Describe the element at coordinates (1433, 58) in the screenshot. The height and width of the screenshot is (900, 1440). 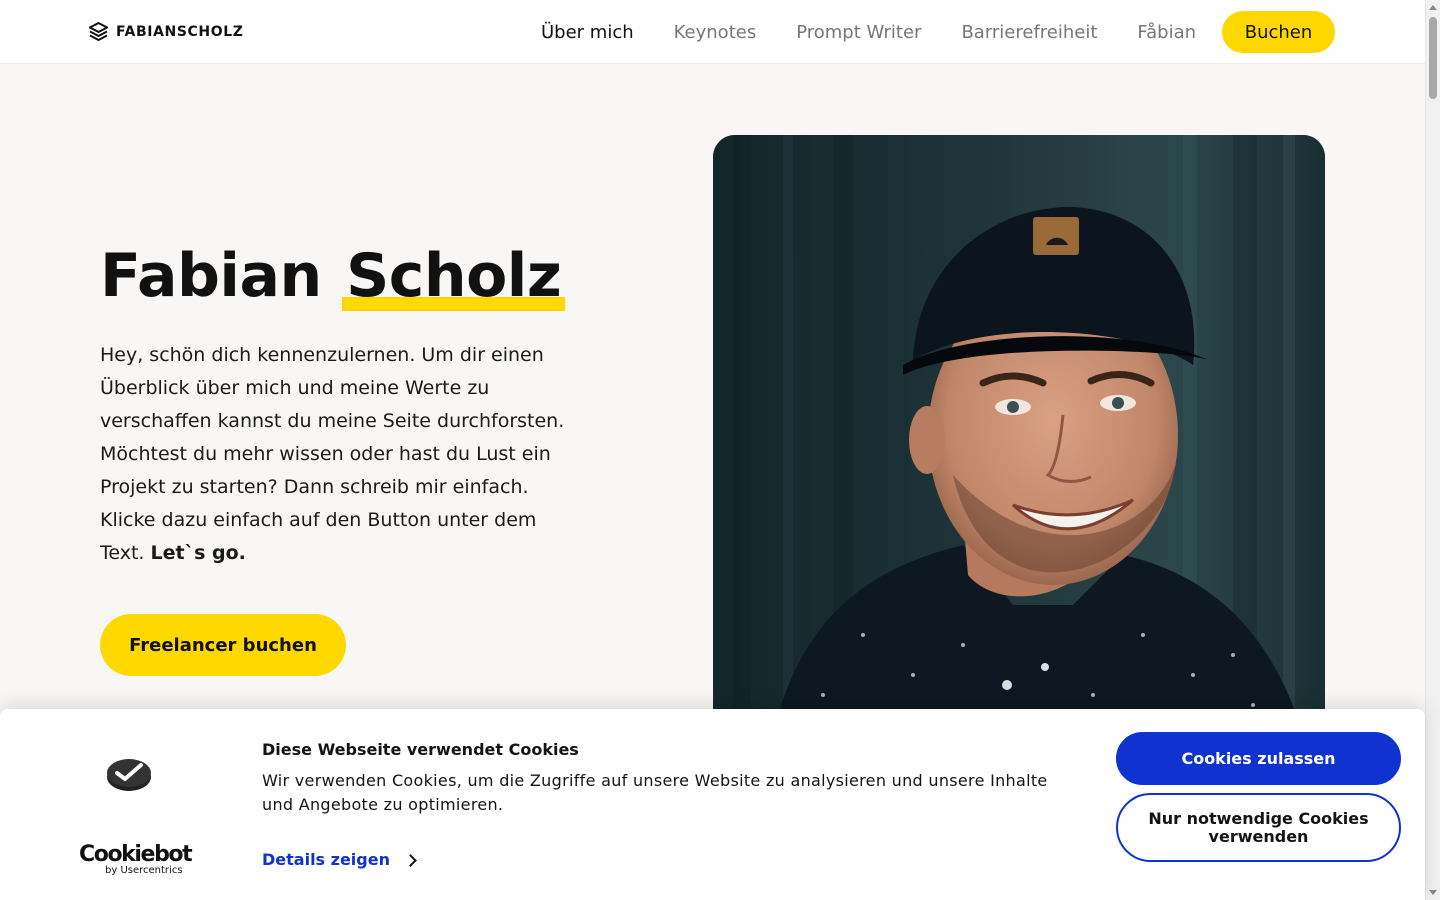
I see `scrollbar-thumb` at that location.